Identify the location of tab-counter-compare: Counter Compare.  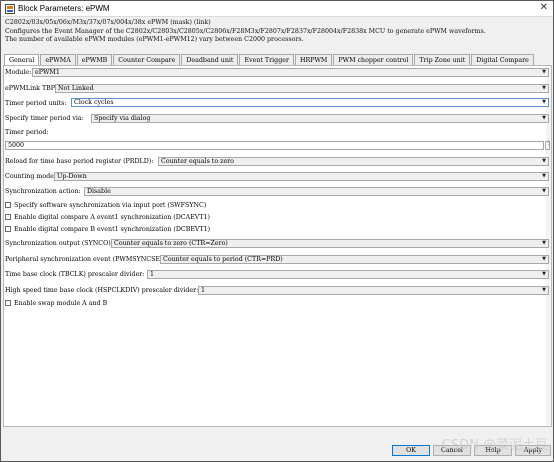
(147, 59).